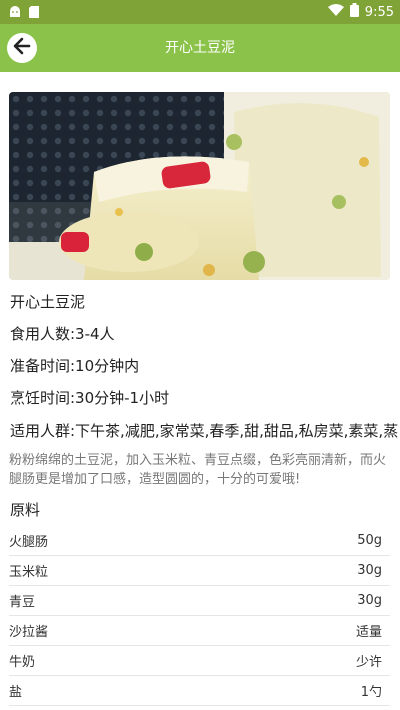  What do you see at coordinates (48, 302) in the screenshot?
I see `recipe-name: 开心土豆泥` at bounding box center [48, 302].